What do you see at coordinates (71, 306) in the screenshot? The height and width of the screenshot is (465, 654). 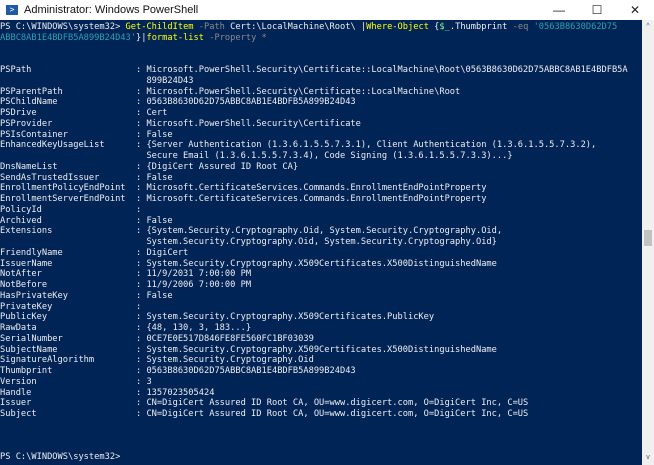 I see `output-line: PrivateKey :` at bounding box center [71, 306].